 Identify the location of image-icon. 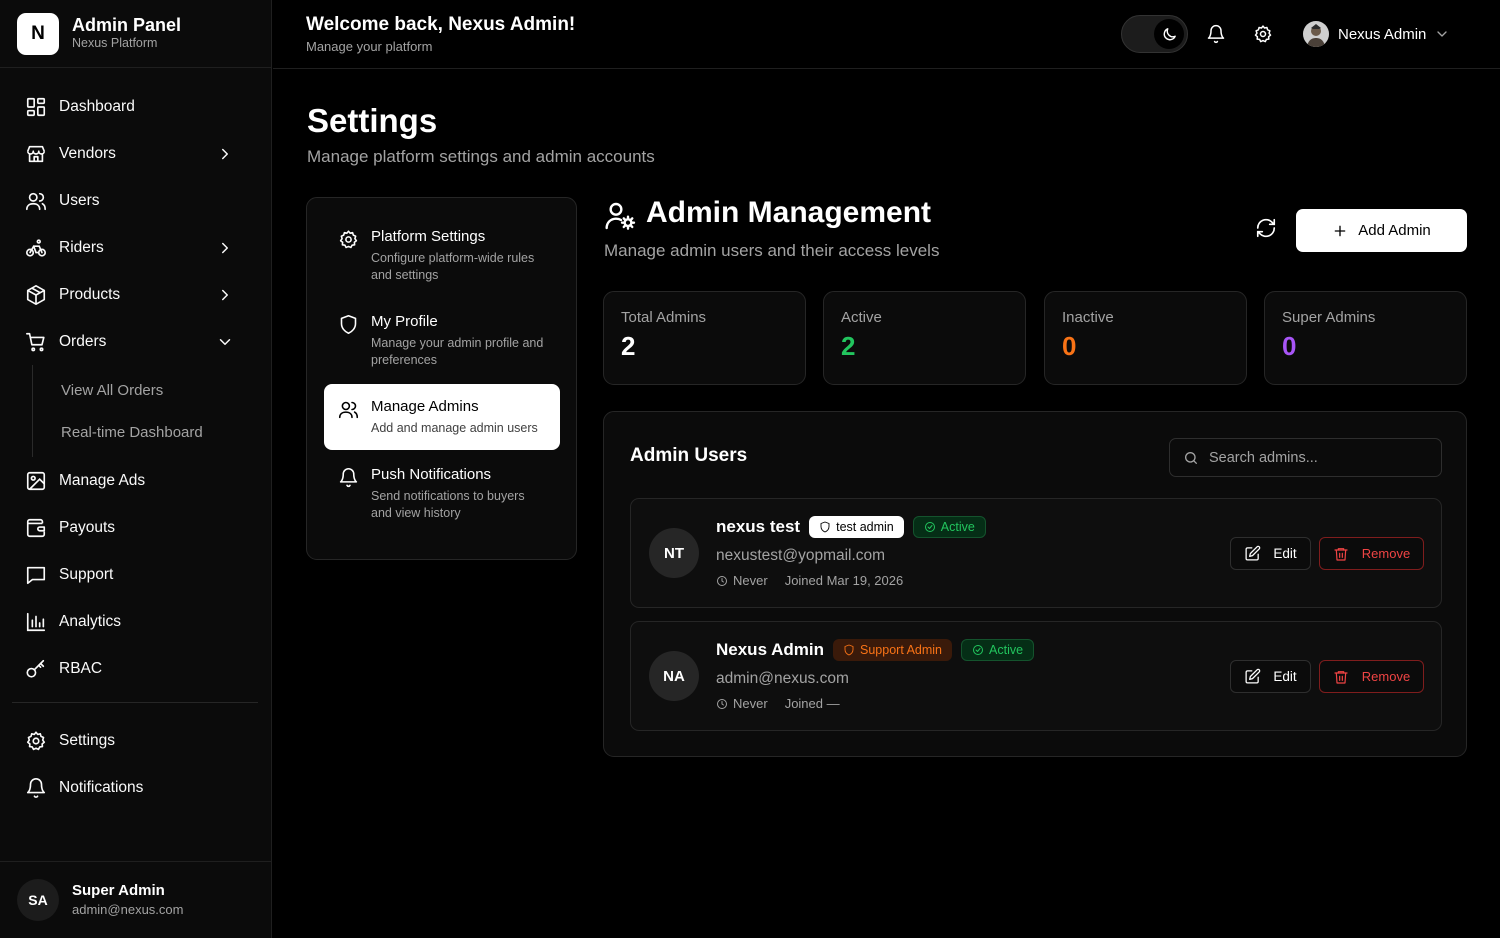
(36, 481).